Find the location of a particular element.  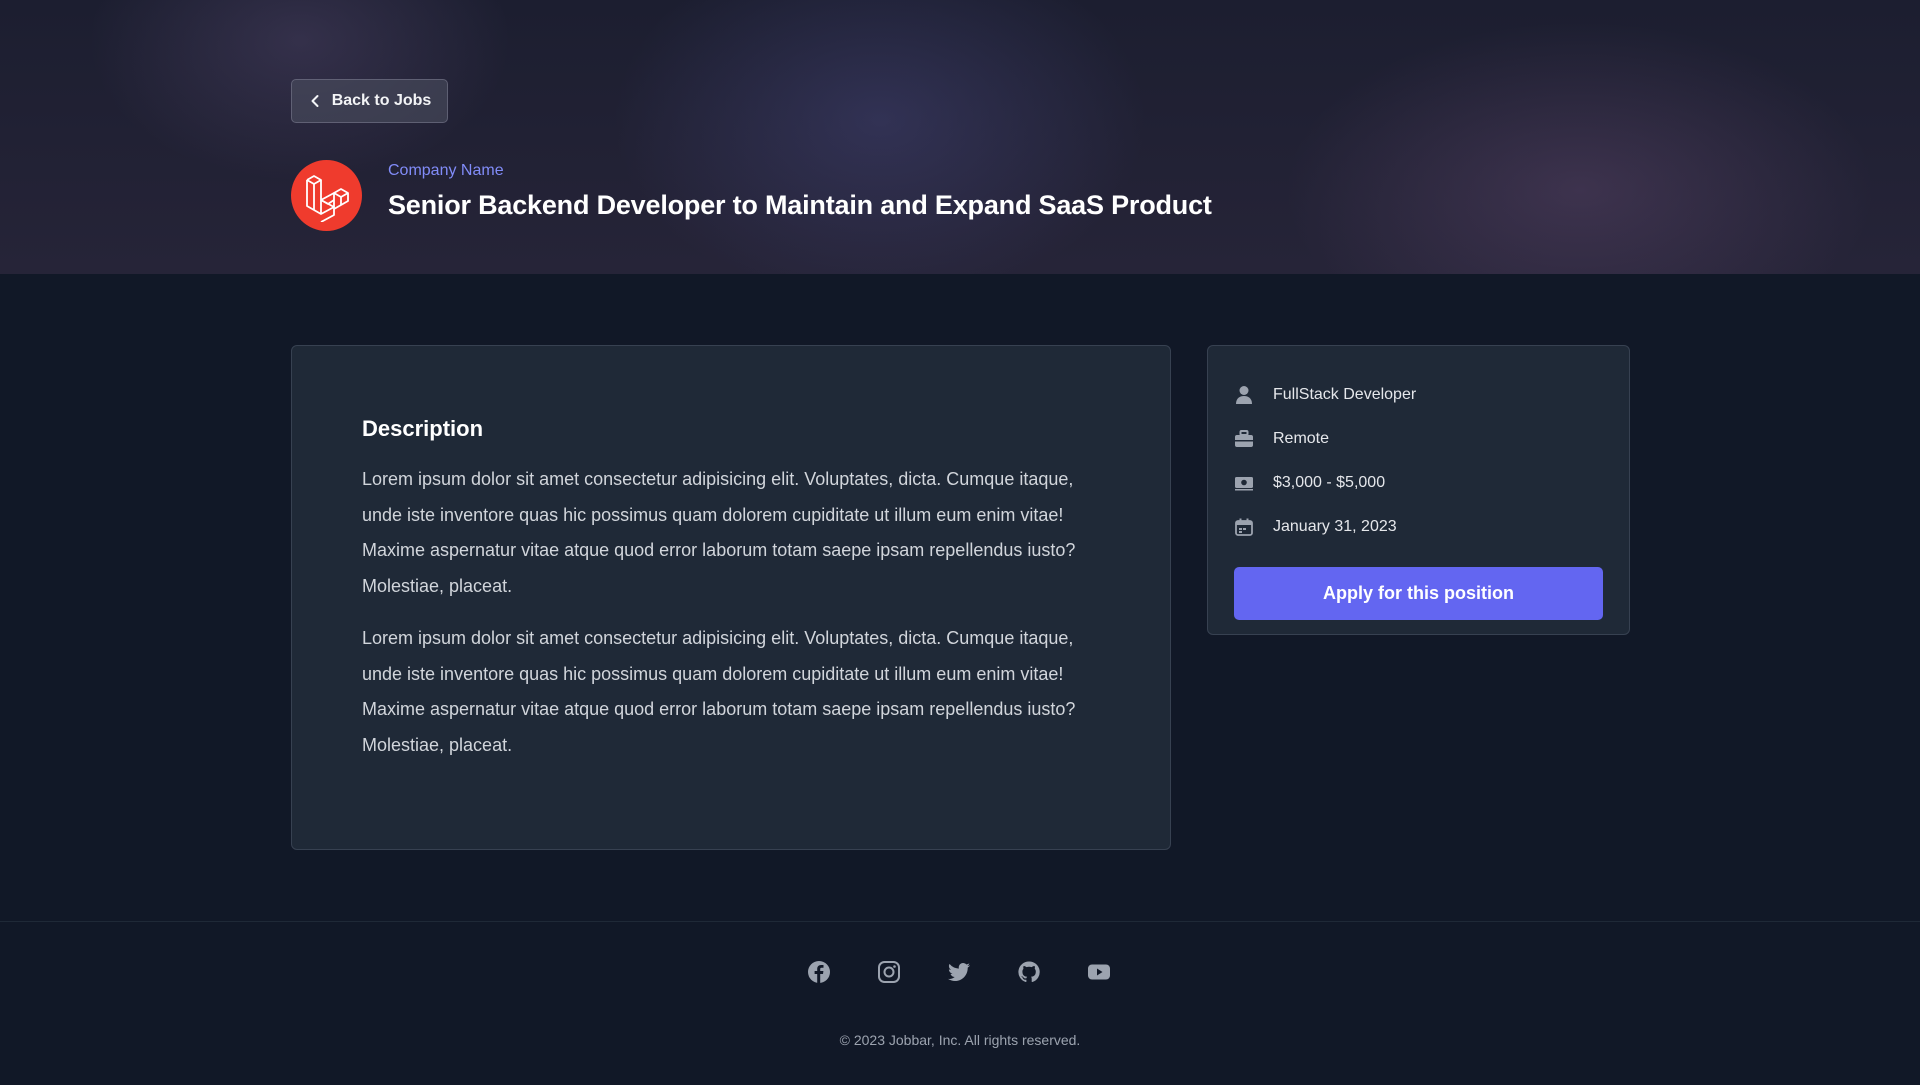

company-logo is located at coordinates (326, 195).